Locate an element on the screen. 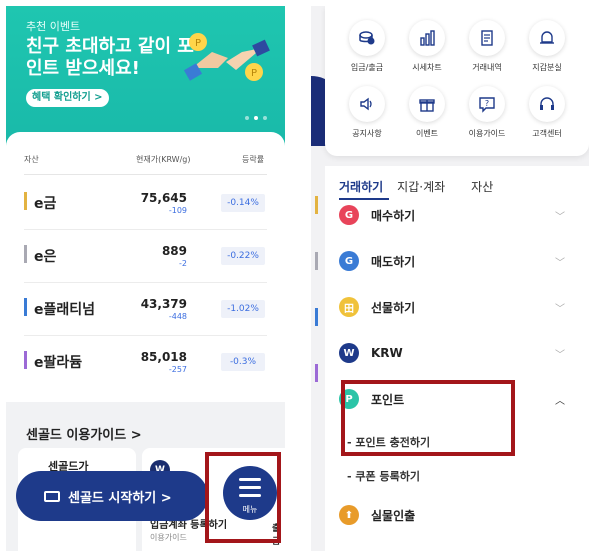 Image resolution: width=600 pixels, height=557 pixels. quick-label: 입금/출금 is located at coordinates (367, 67).